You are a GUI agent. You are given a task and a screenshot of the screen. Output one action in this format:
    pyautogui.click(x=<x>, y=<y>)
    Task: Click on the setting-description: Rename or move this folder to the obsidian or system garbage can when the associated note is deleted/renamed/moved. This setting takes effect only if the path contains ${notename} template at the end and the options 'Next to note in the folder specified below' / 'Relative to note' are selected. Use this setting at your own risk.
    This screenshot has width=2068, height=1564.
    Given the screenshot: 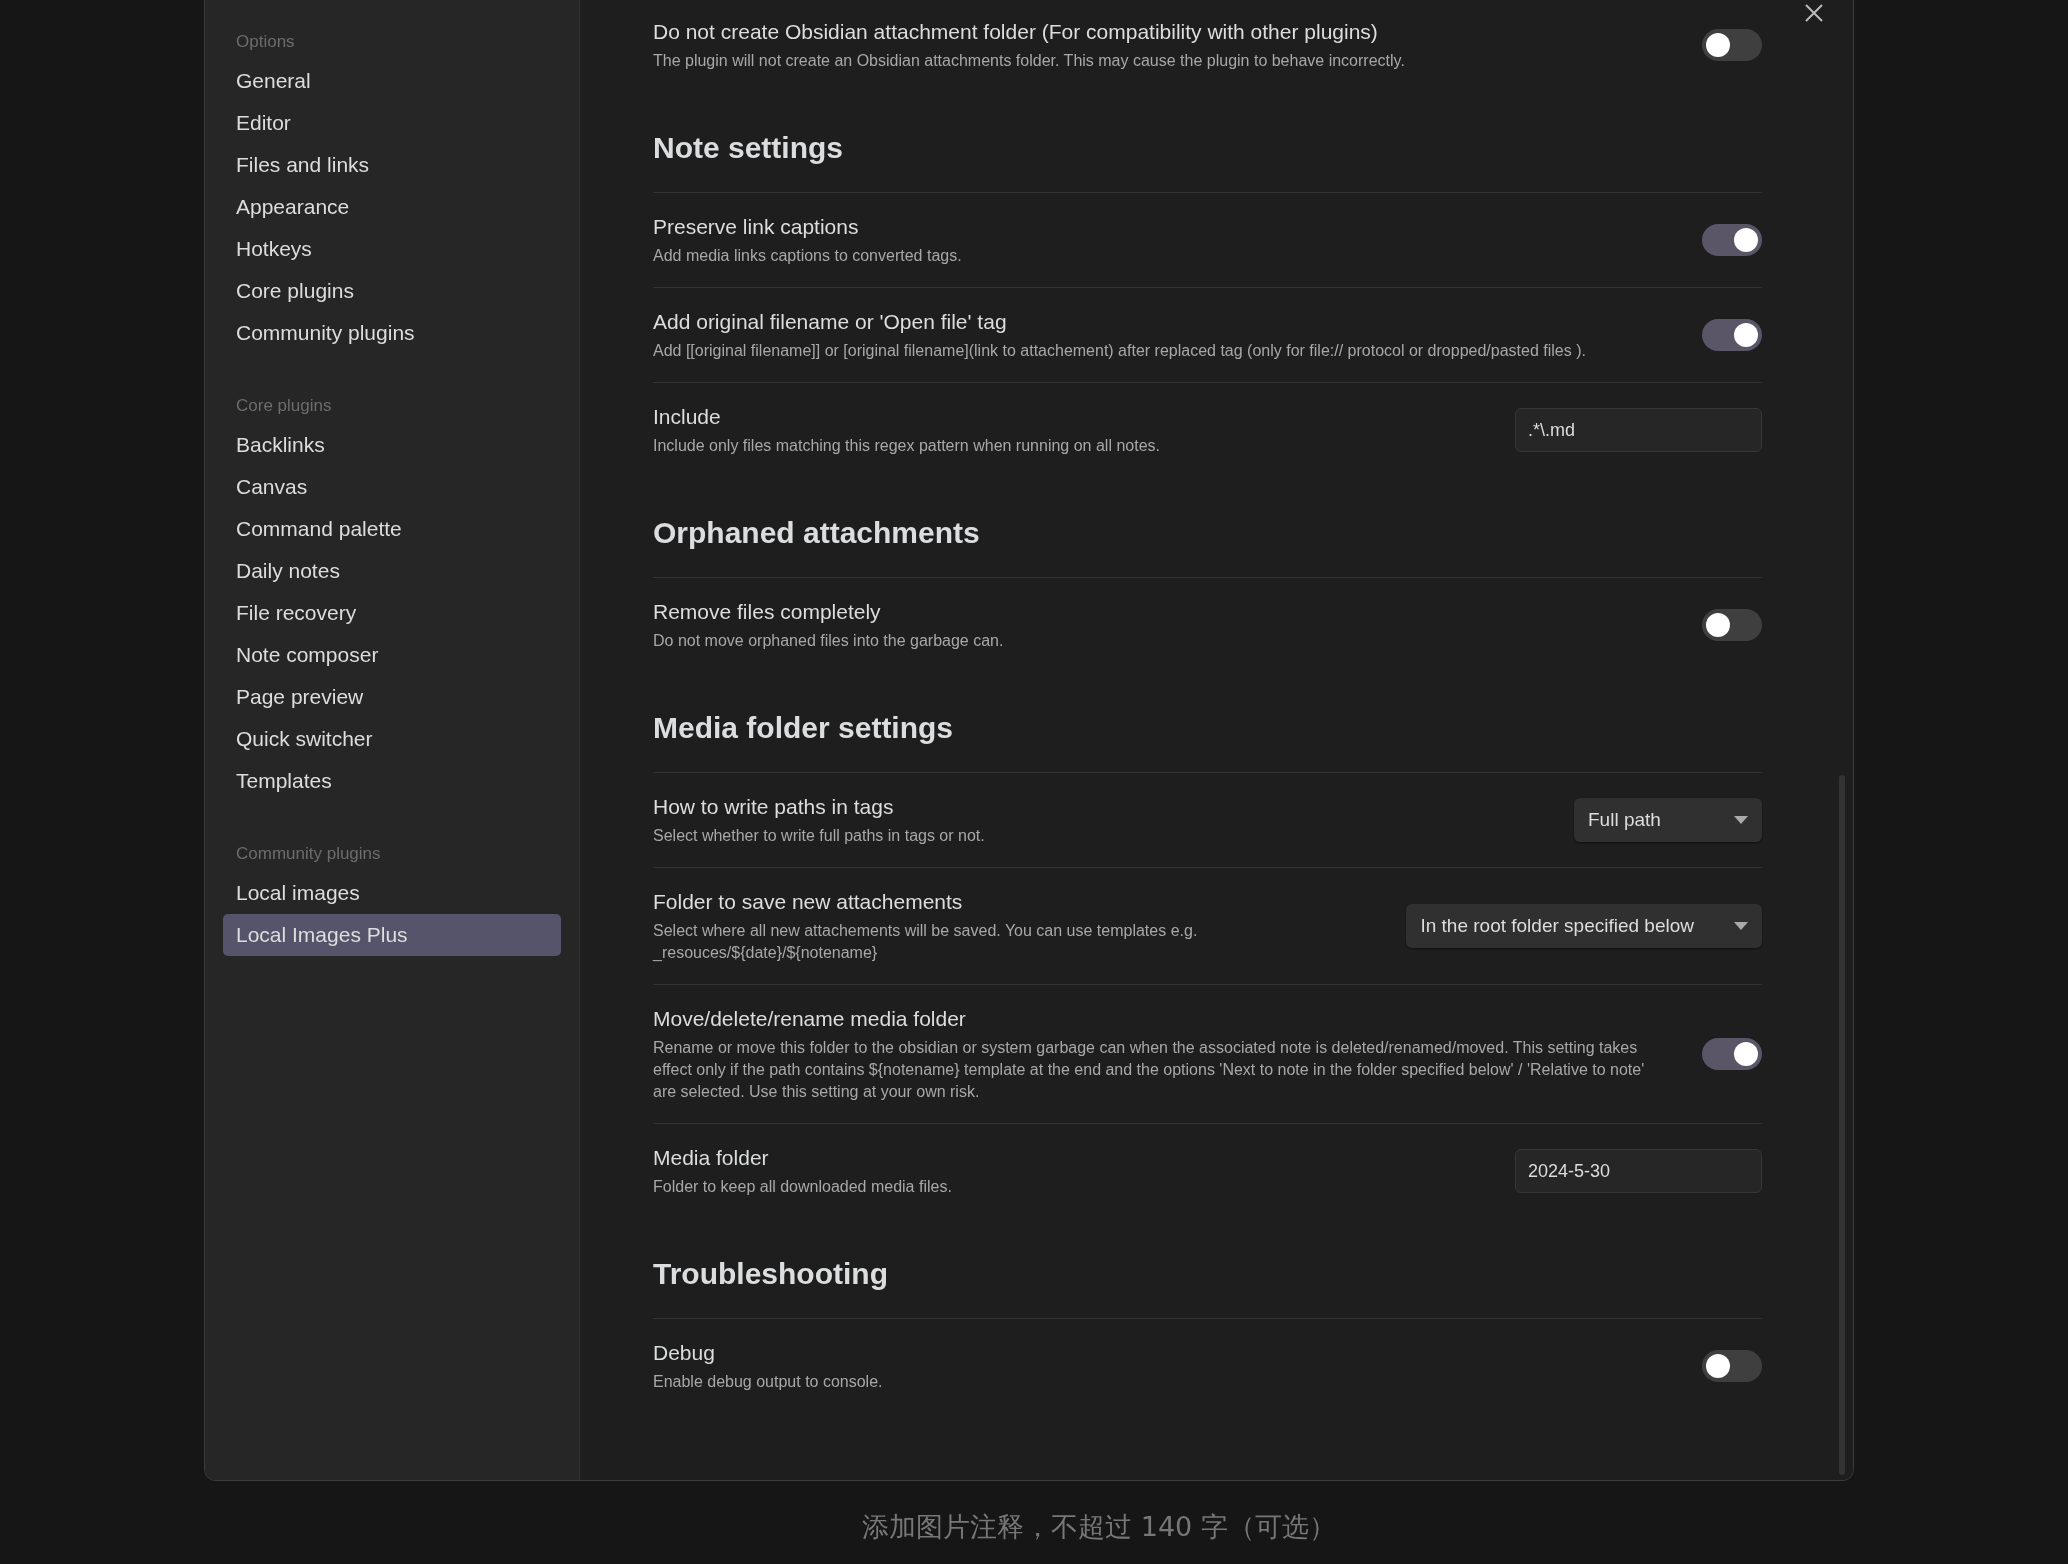 What is the action you would take?
    pyautogui.click(x=1149, y=1070)
    